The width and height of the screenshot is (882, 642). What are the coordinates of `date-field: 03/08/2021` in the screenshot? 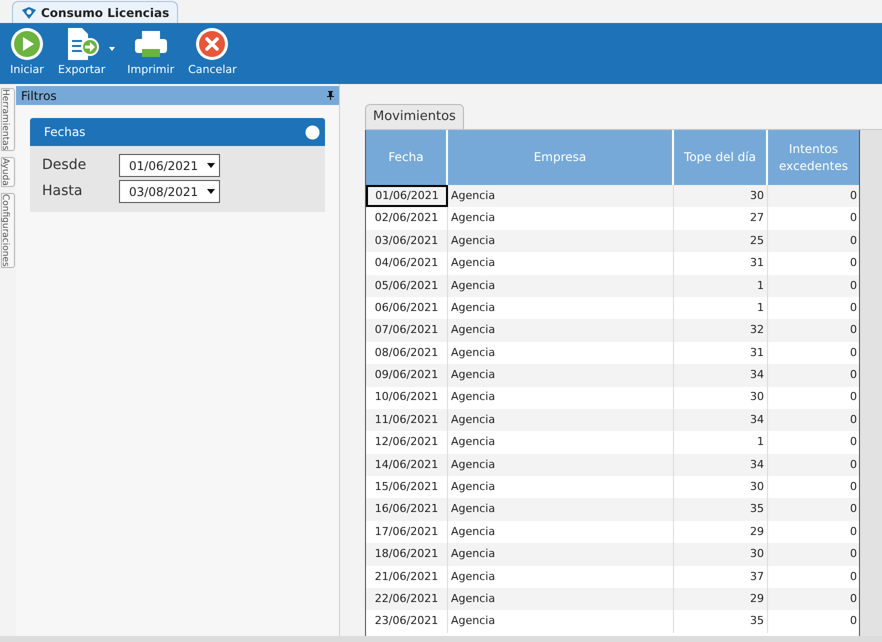 It's located at (169, 191).